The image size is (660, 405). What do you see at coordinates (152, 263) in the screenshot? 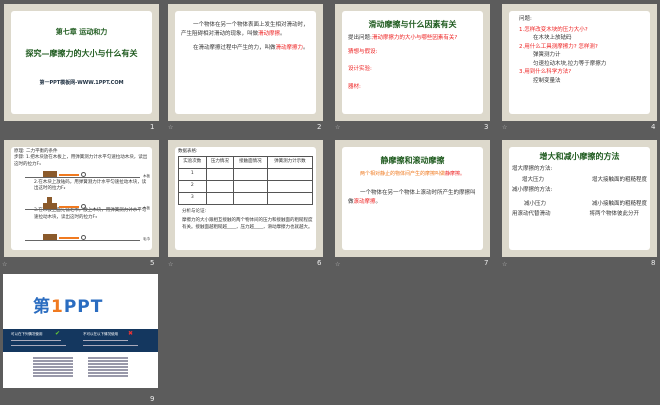
I see `slide-number: 5` at bounding box center [152, 263].